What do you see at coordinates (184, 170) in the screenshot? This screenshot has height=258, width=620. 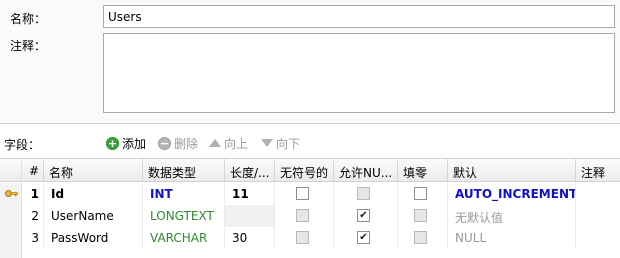 I see `header-type: 数据类型` at bounding box center [184, 170].